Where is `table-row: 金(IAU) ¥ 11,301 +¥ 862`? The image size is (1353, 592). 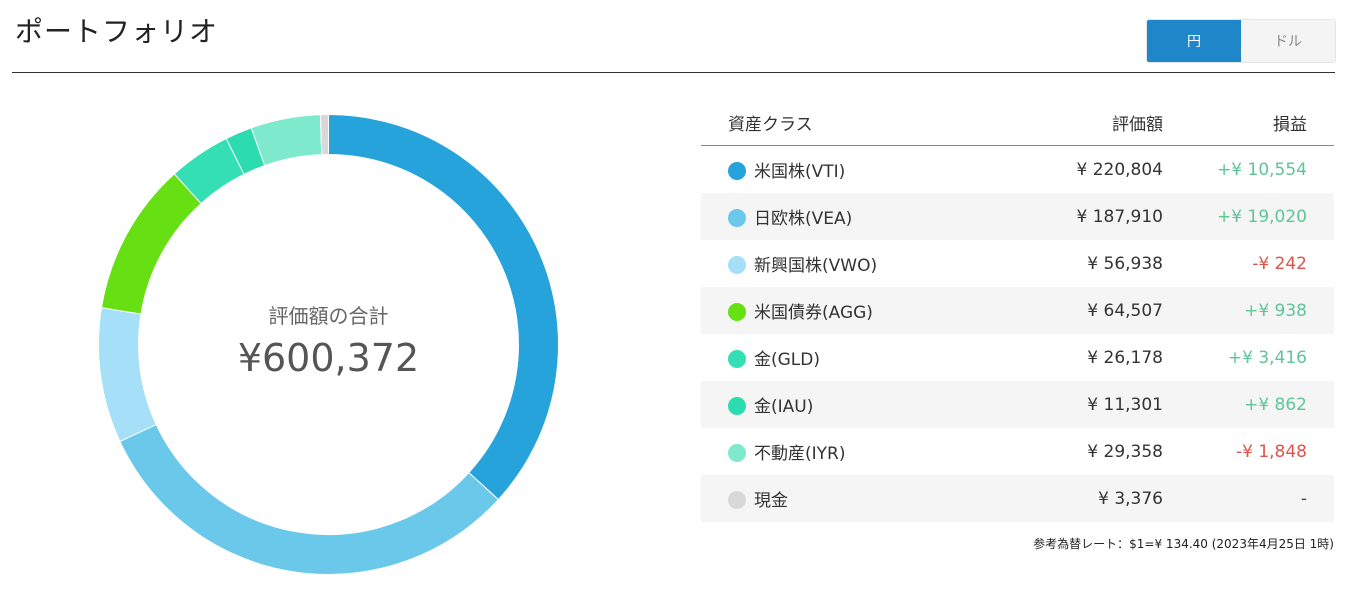 table-row: 金(IAU) ¥ 11,301 +¥ 862 is located at coordinates (1017, 404).